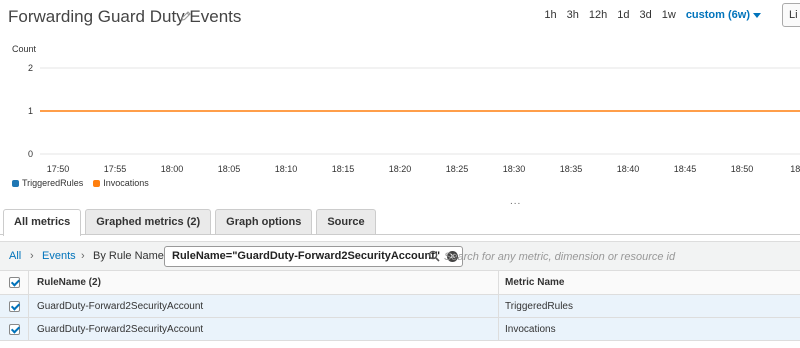 Image resolution: width=800 pixels, height=348 pixels. What do you see at coordinates (14, 282) in the screenshot?
I see `select-all-checkbox` at bounding box center [14, 282].